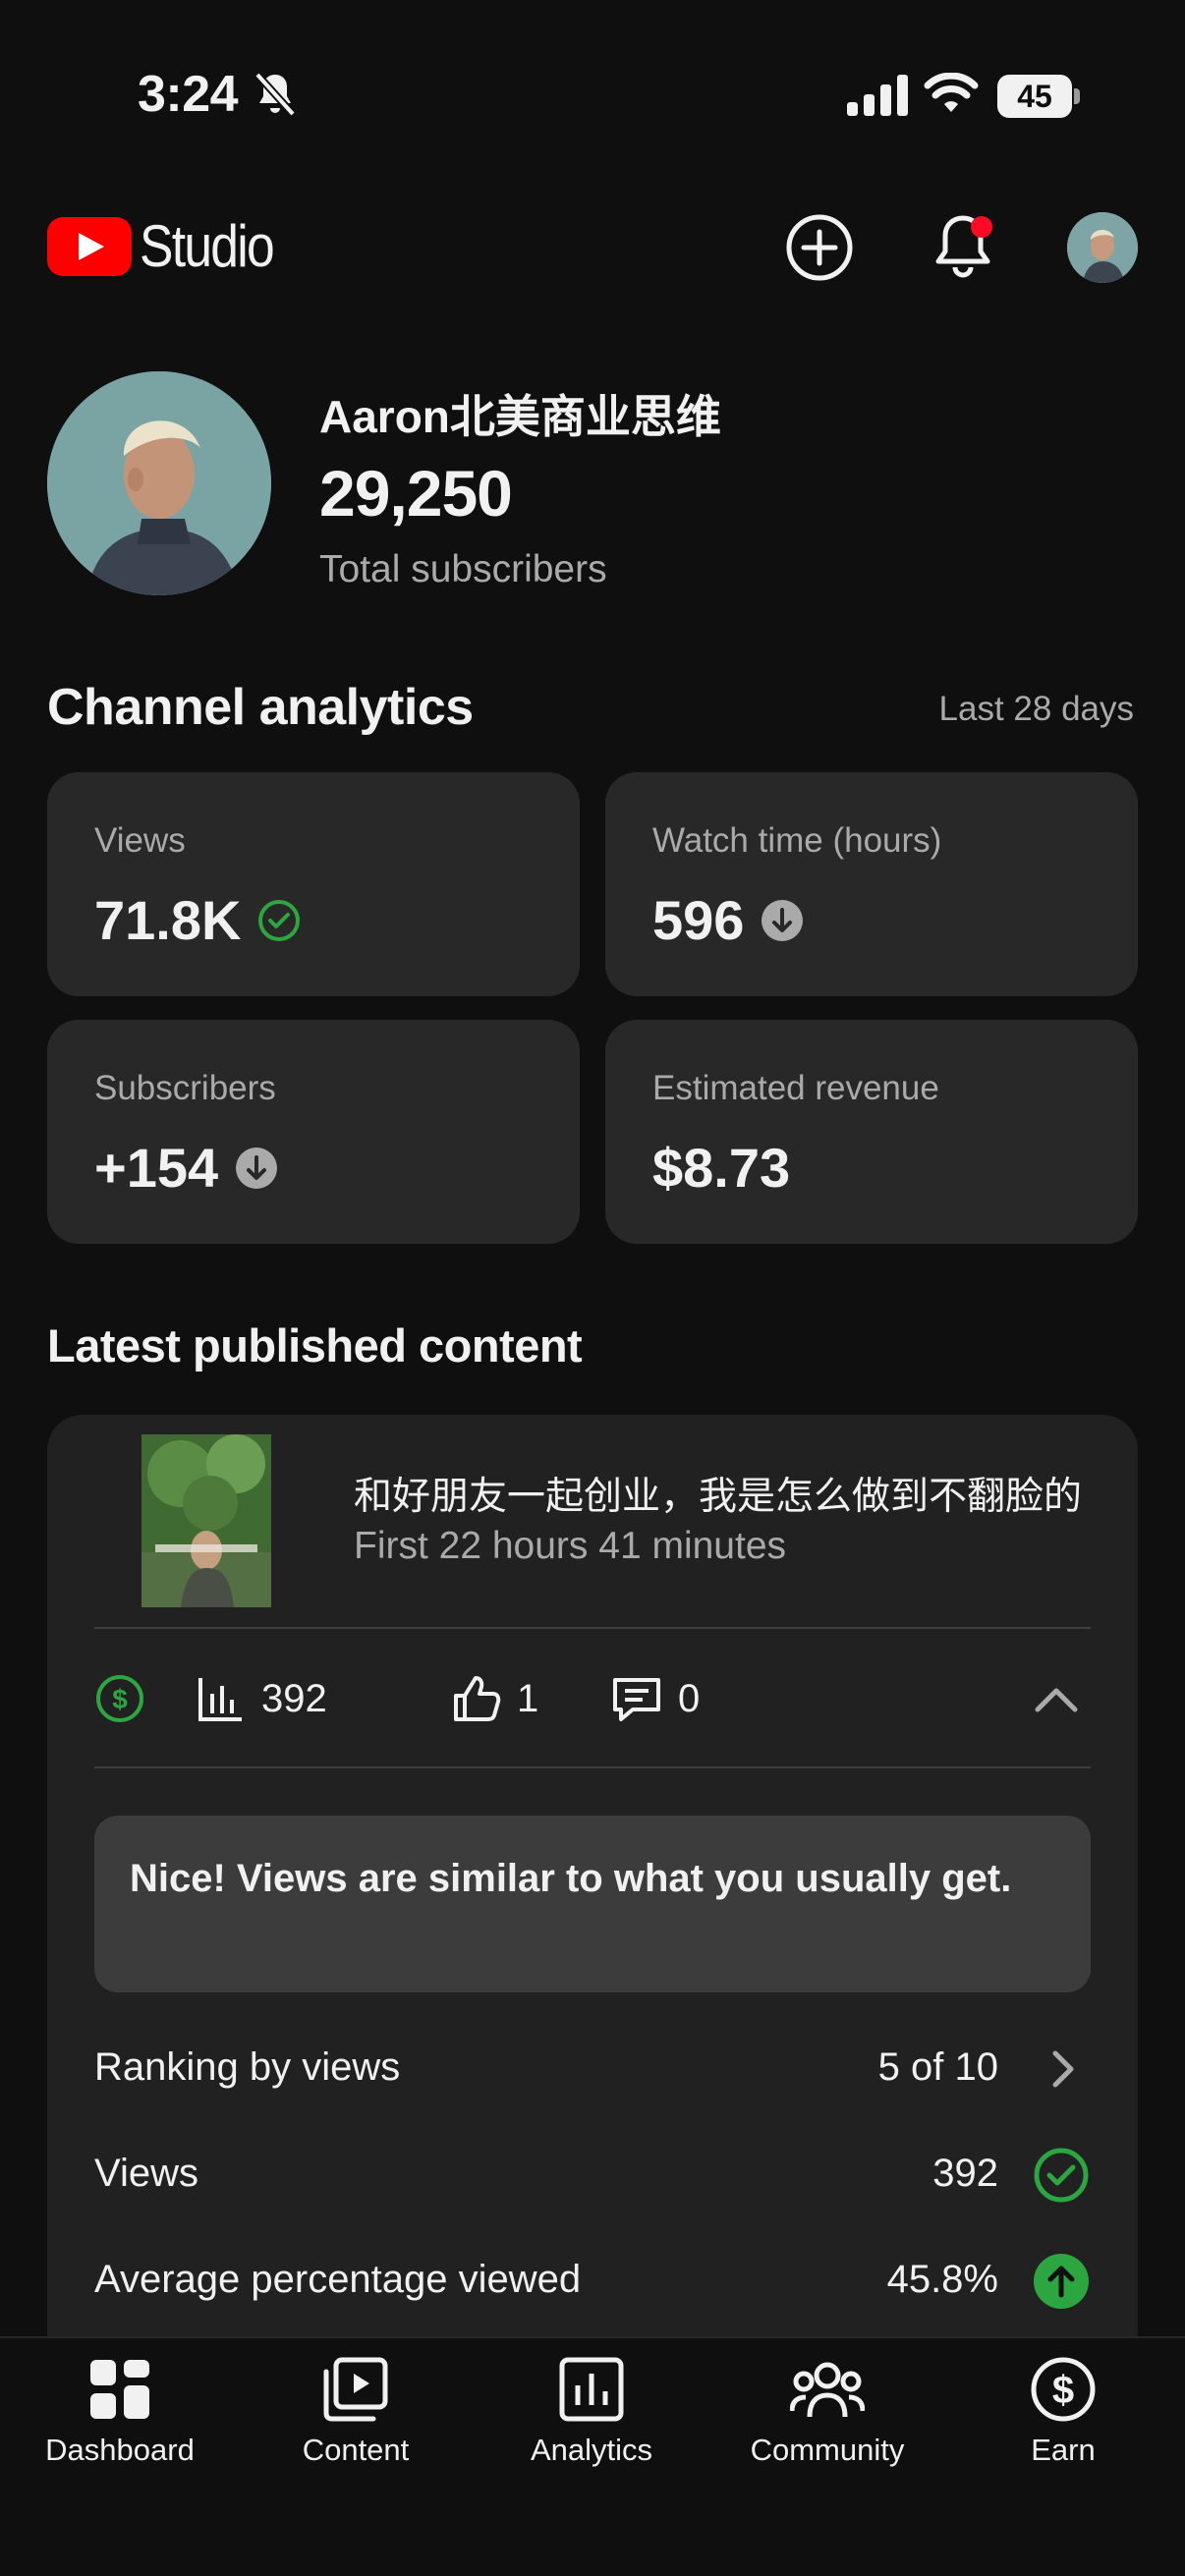 The image size is (1185, 2576). I want to click on nav-earn: $ Earn, so click(1063, 2424).